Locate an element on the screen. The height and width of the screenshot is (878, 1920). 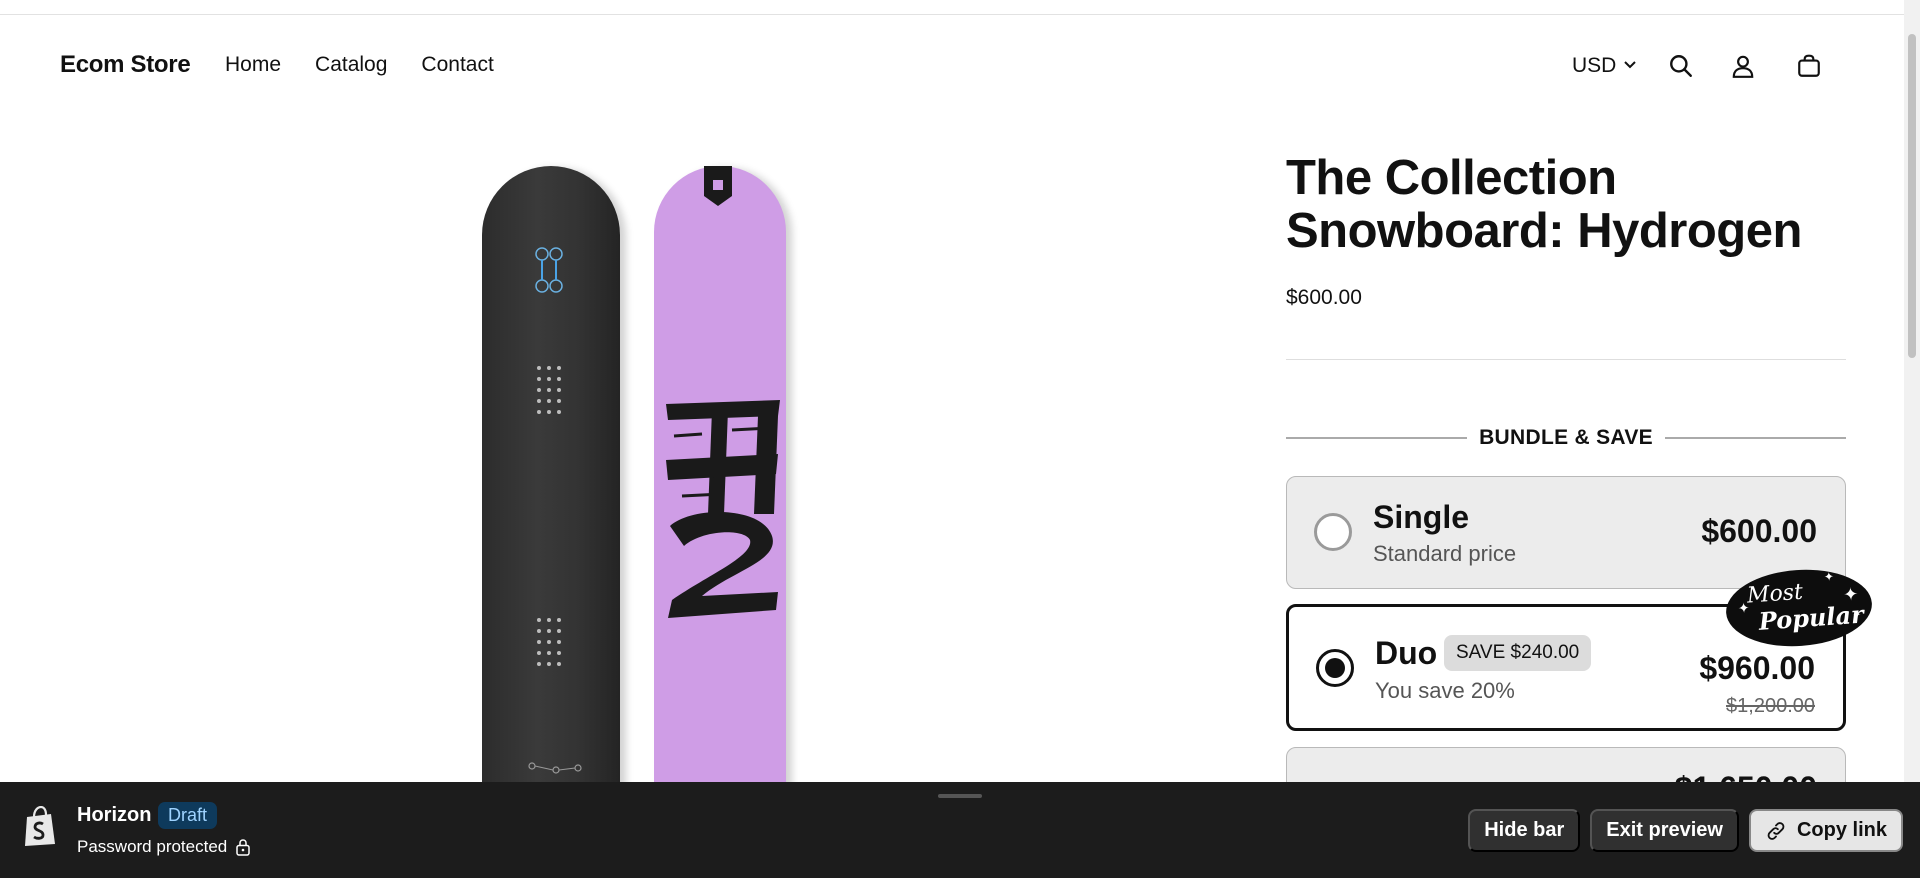
option-price: $600.00 is located at coordinates (1759, 531).